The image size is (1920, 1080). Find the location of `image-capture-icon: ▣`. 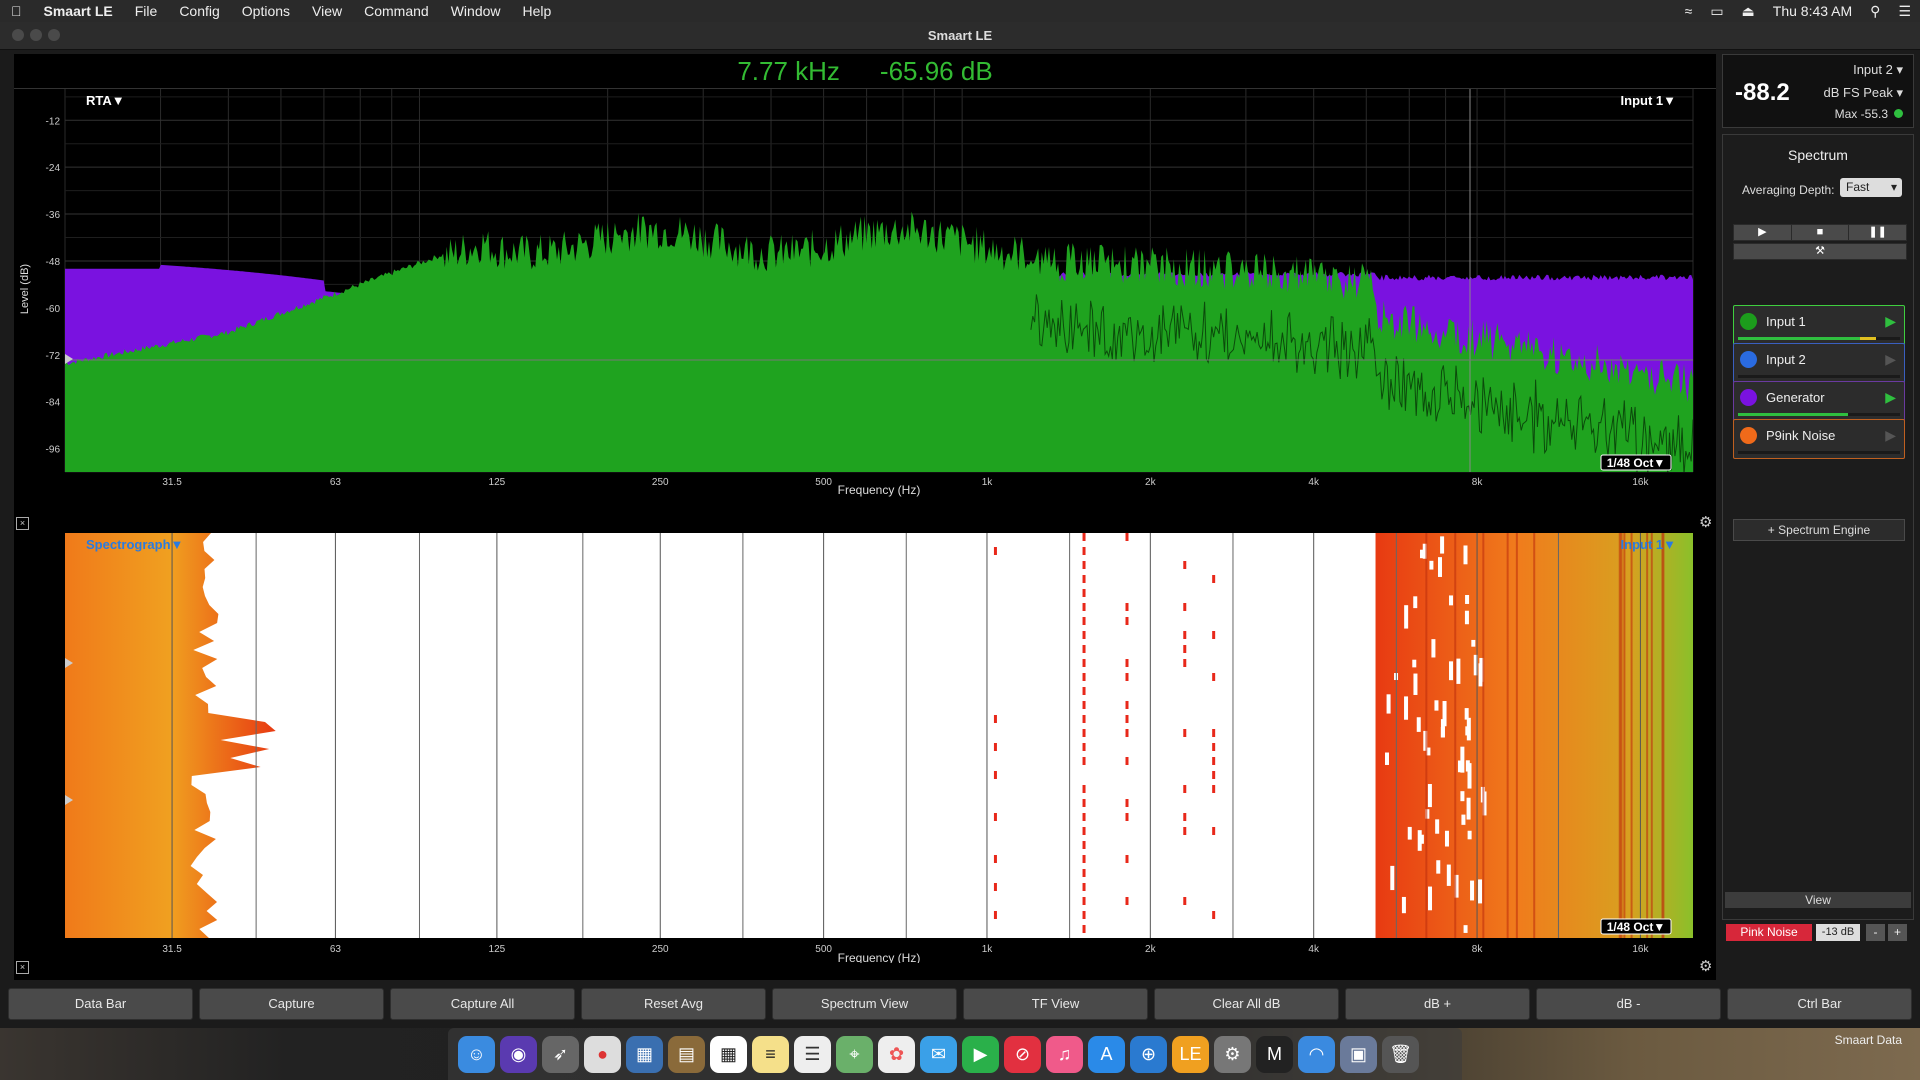

image-capture-icon: ▣ is located at coordinates (1358, 1054).